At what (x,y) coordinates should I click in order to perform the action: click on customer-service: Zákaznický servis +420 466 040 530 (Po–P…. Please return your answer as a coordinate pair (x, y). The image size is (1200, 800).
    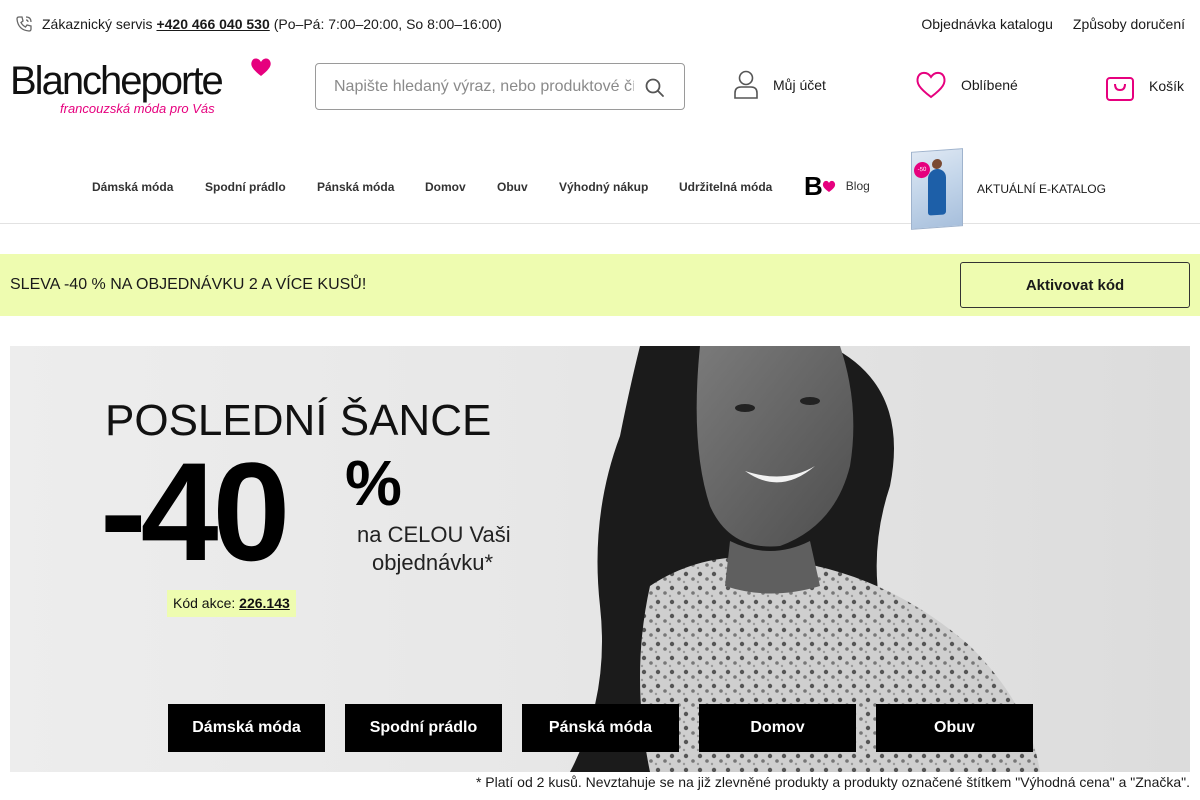
    Looking at the image, I should click on (258, 24).